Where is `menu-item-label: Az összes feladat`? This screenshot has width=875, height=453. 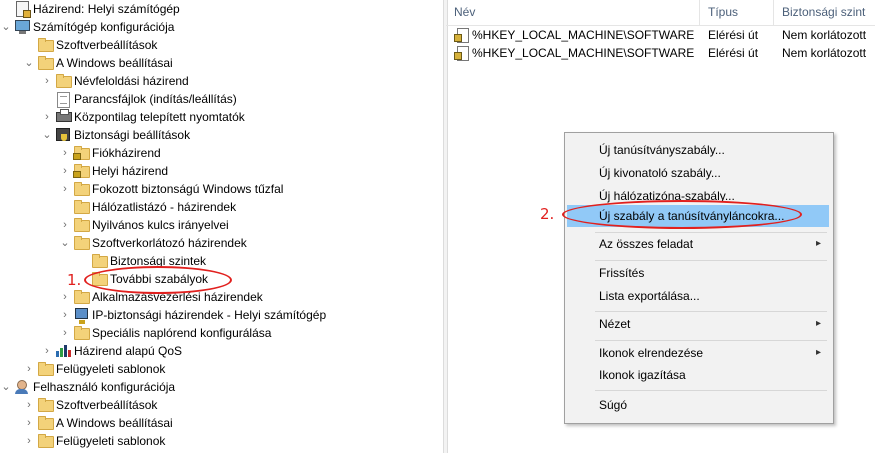 menu-item-label: Az összes feladat is located at coordinates (646, 244).